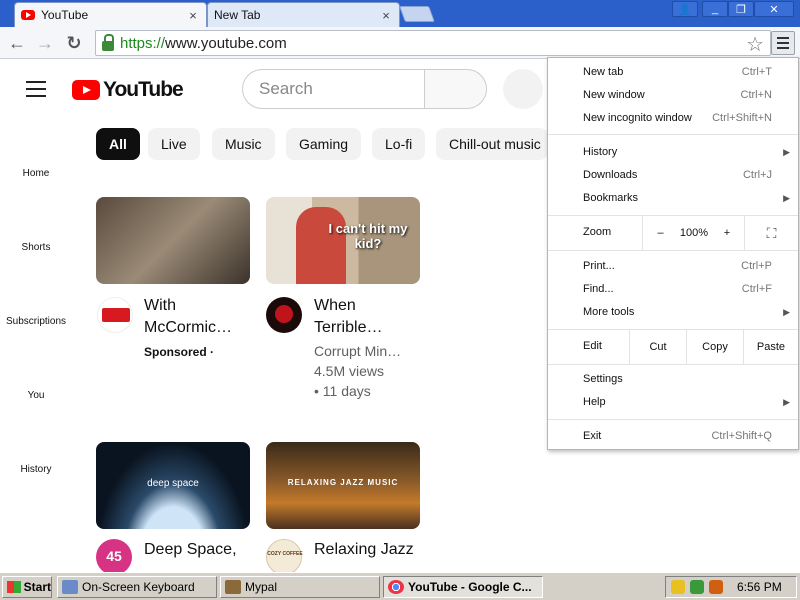 Image resolution: width=800 pixels, height=600 pixels. I want to click on menu-item-label: New tab, so click(603, 72).